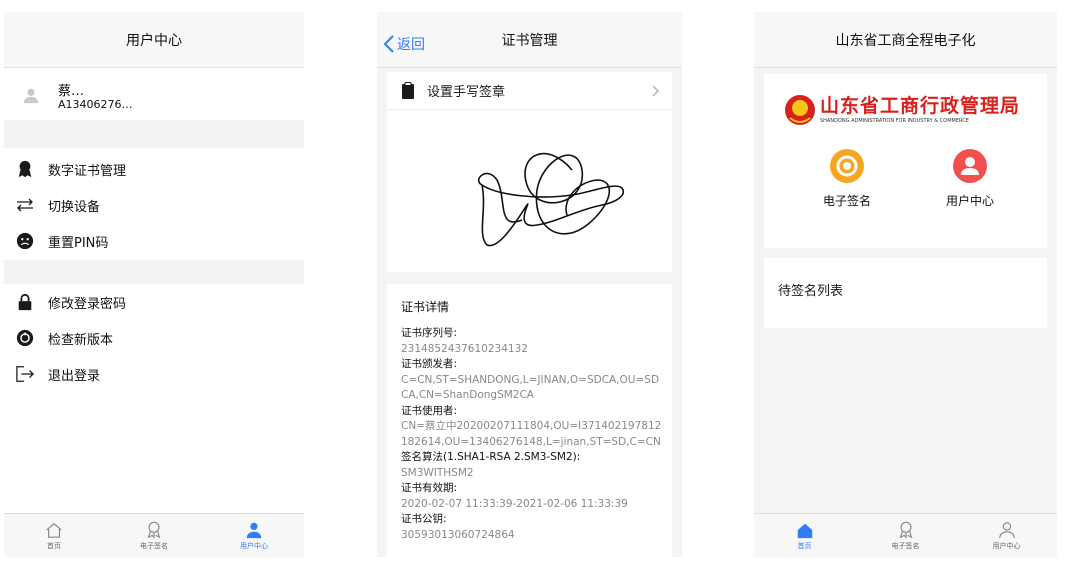 The height and width of the screenshot is (565, 1080). I want to click on detail-value: 30593013060724864, so click(458, 534).